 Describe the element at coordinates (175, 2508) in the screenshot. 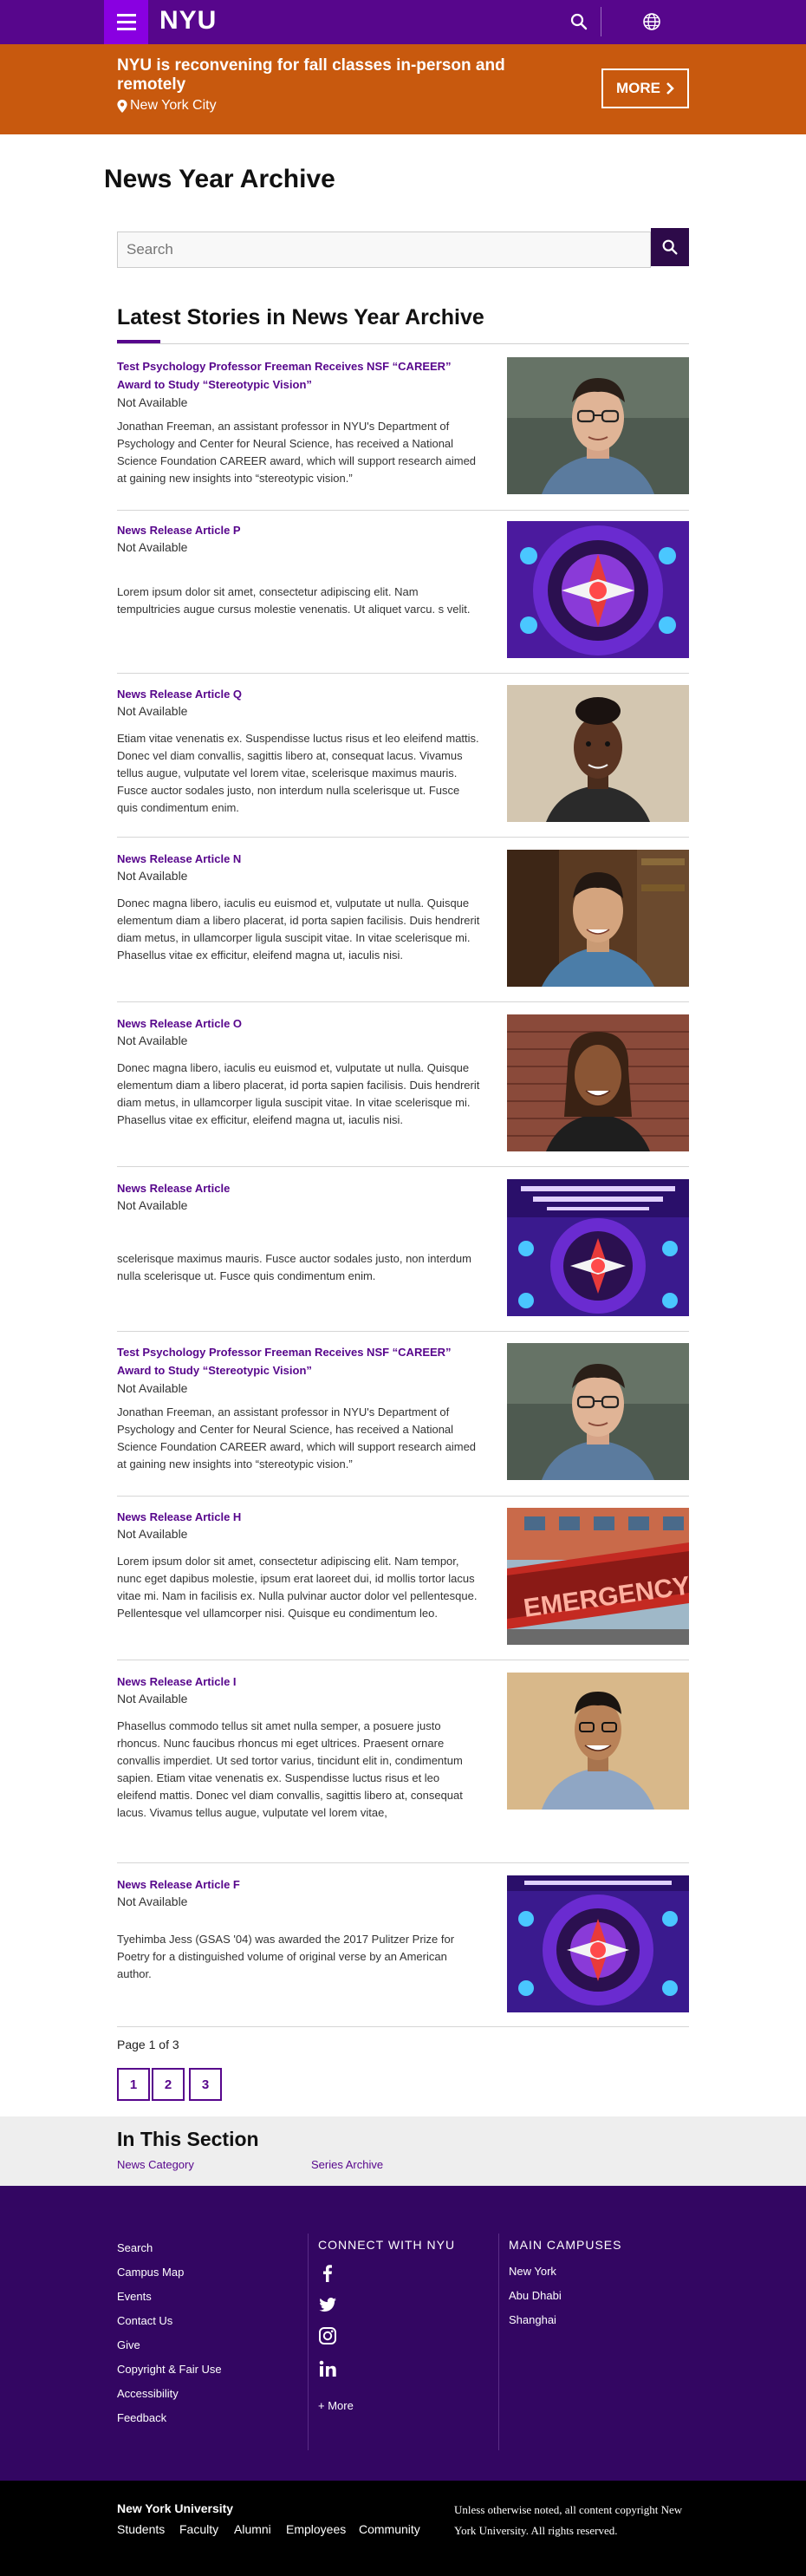

I see `organization-name: New York University` at that location.